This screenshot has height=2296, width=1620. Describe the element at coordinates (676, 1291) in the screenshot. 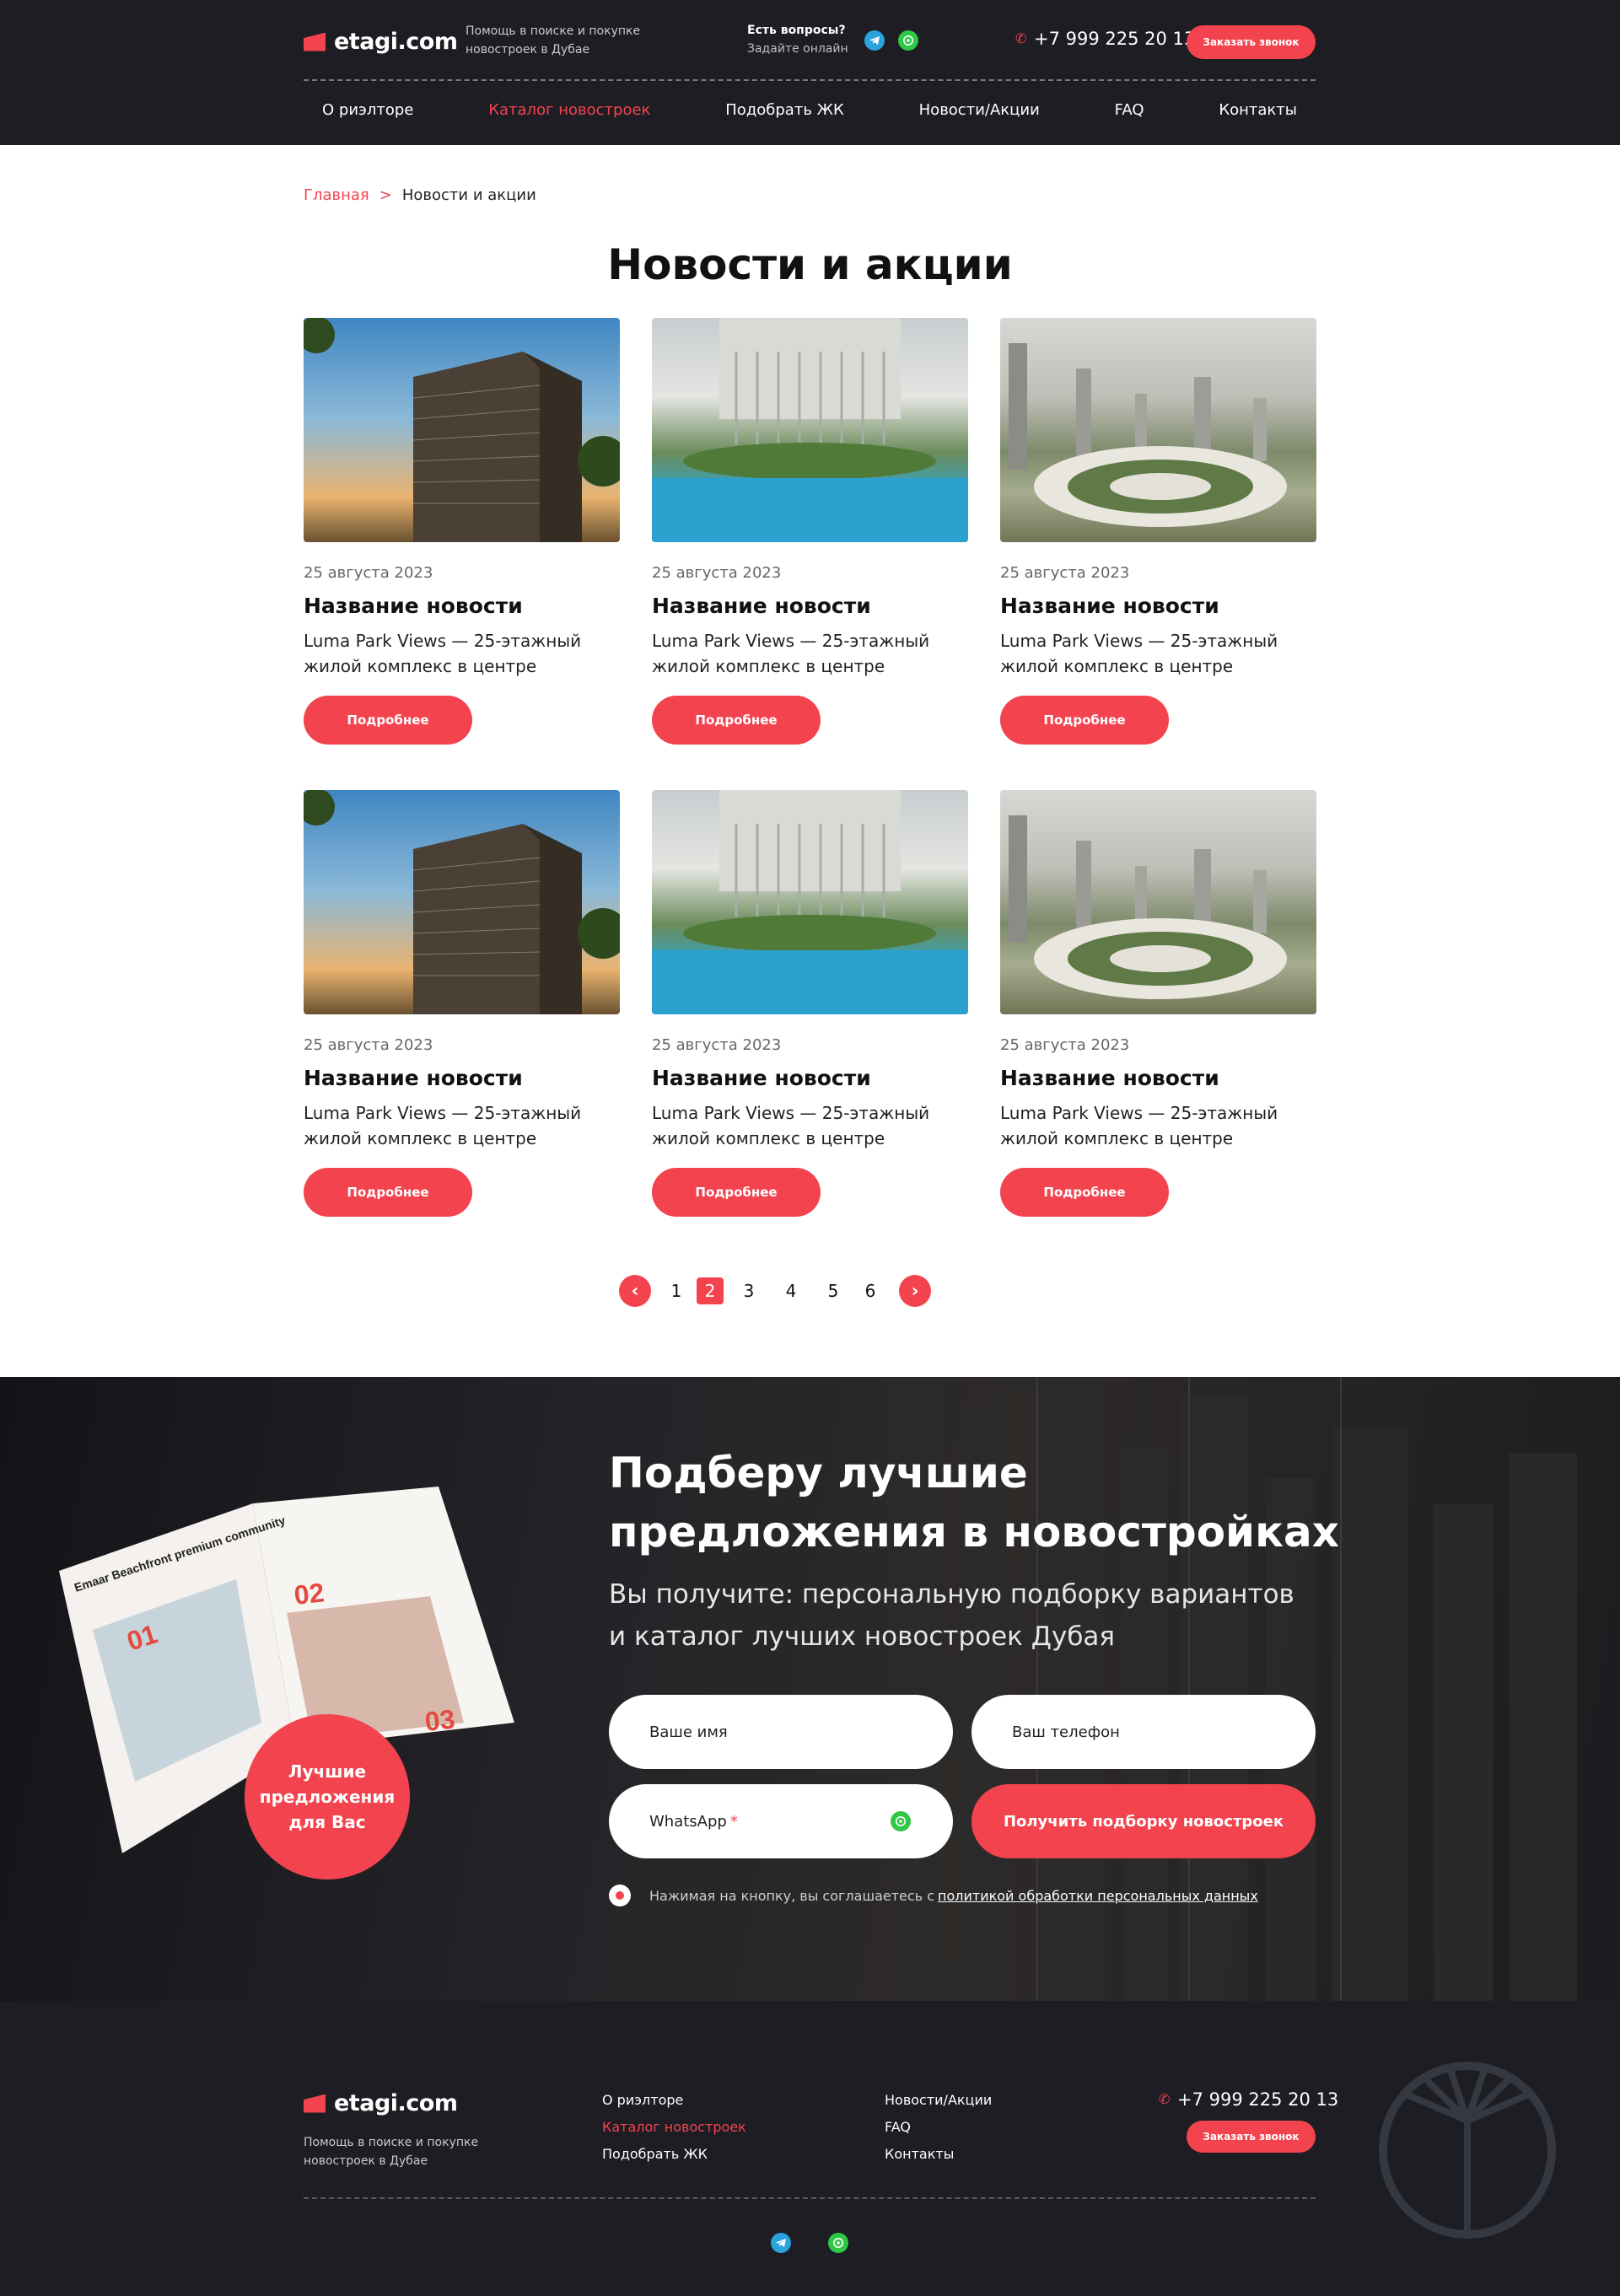

I see `page-link: 1` at that location.